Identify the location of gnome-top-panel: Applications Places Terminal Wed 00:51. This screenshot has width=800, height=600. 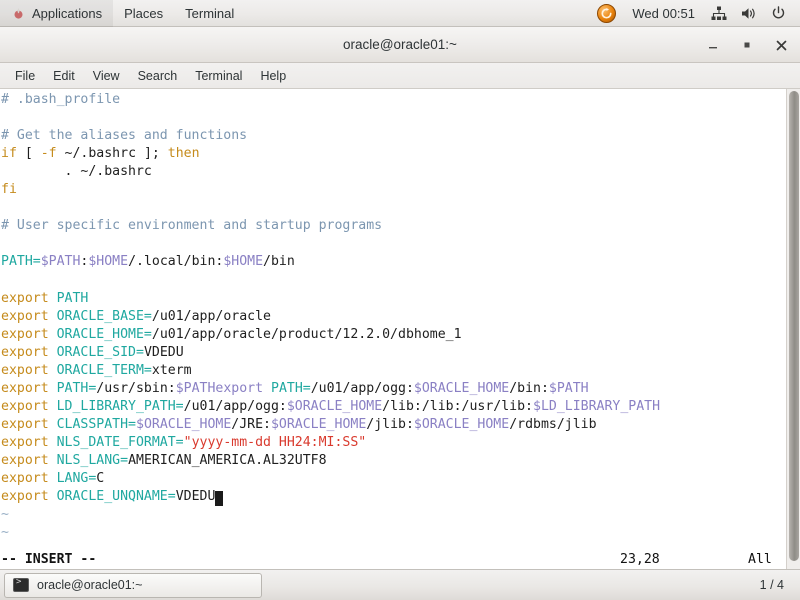
(400, 13).